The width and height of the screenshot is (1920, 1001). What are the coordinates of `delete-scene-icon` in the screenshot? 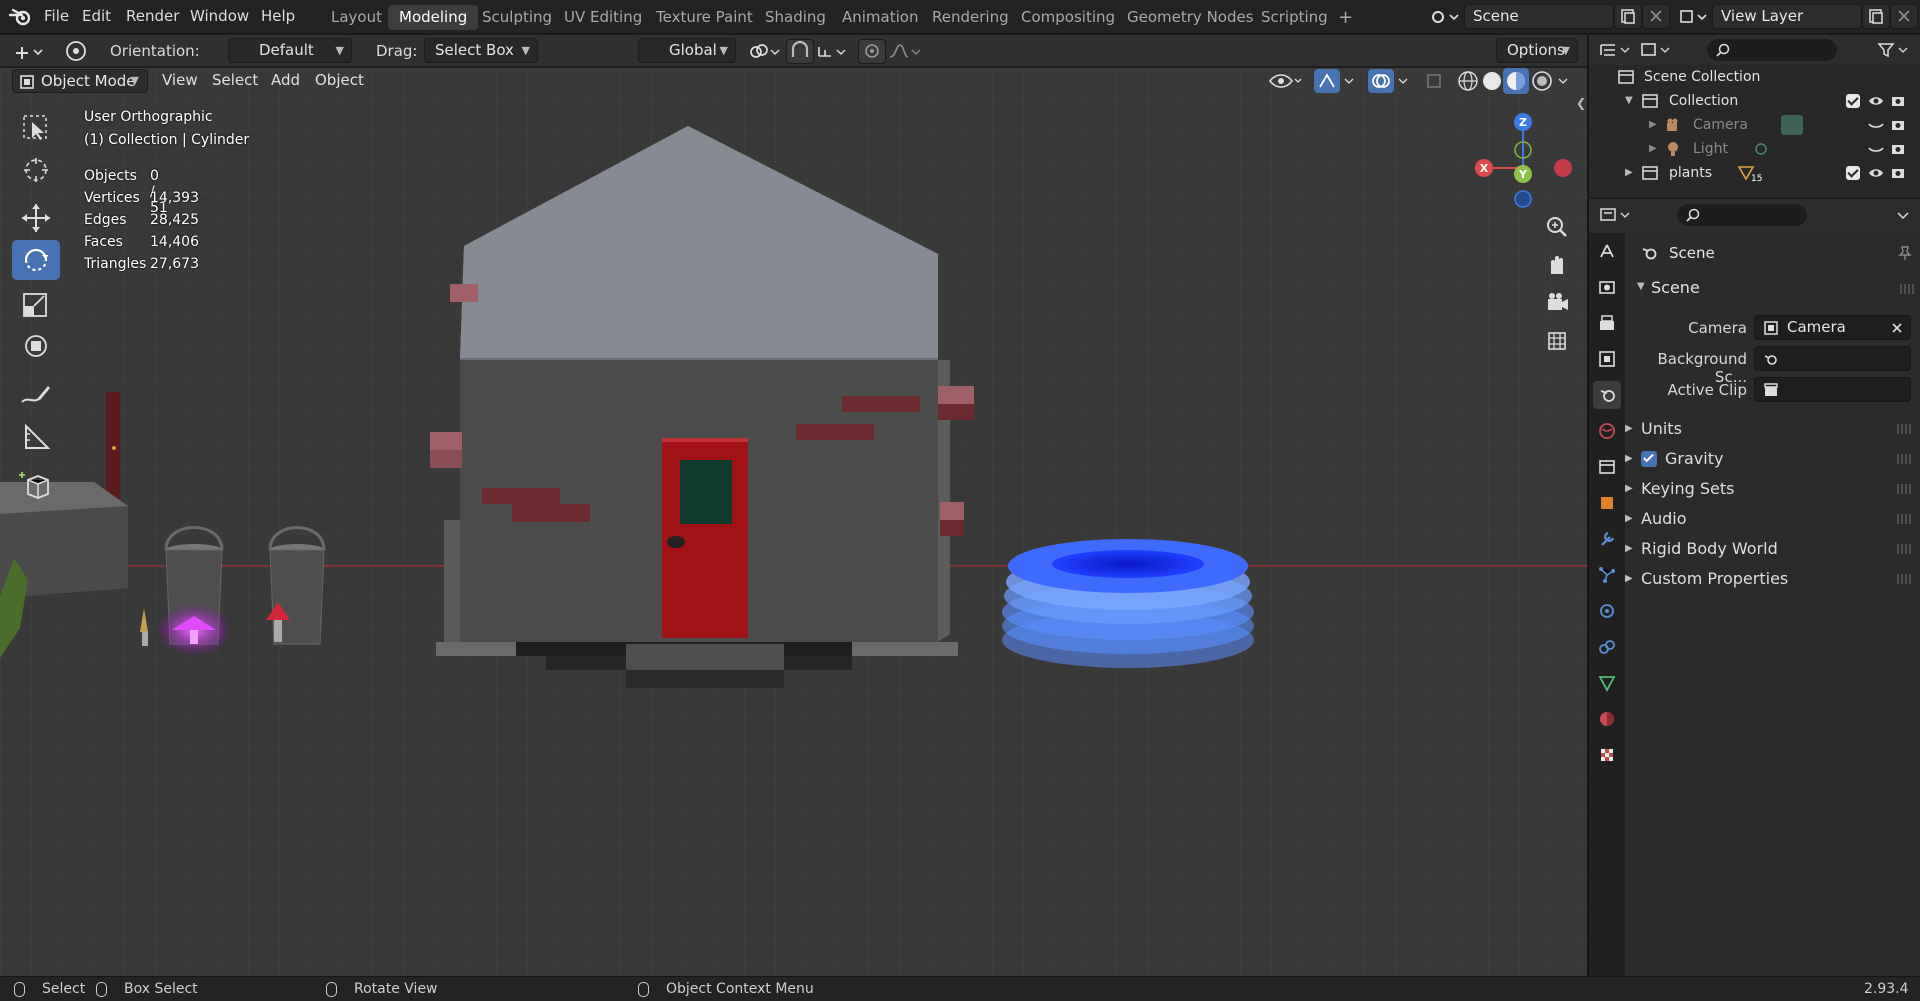 It's located at (1656, 16).